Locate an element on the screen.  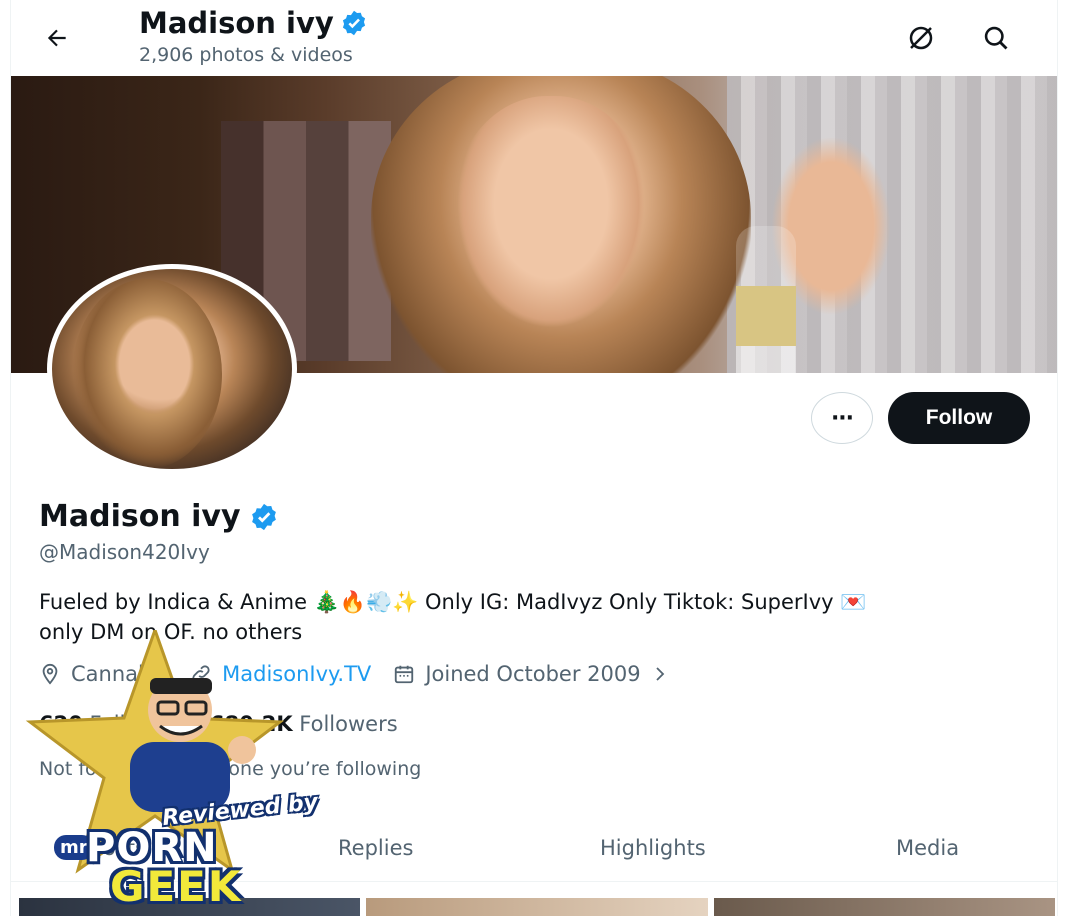
profile-name-row: Madison ivy is located at coordinates (159, 516).